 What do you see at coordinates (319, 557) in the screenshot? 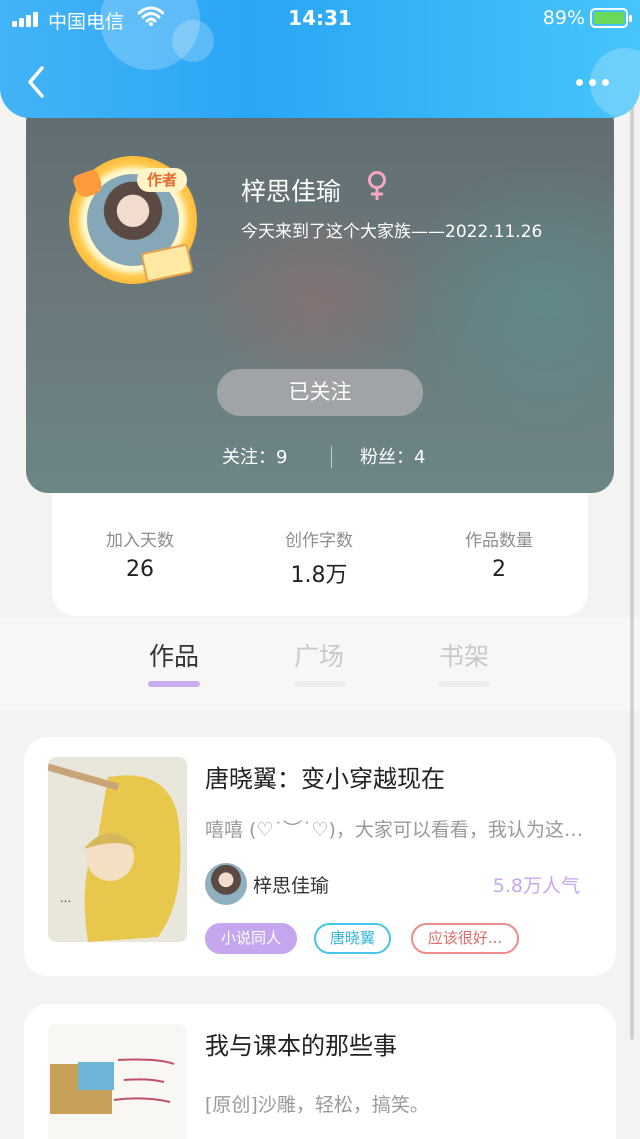
I see `stat-word-count: 创作字数 1.8万` at bounding box center [319, 557].